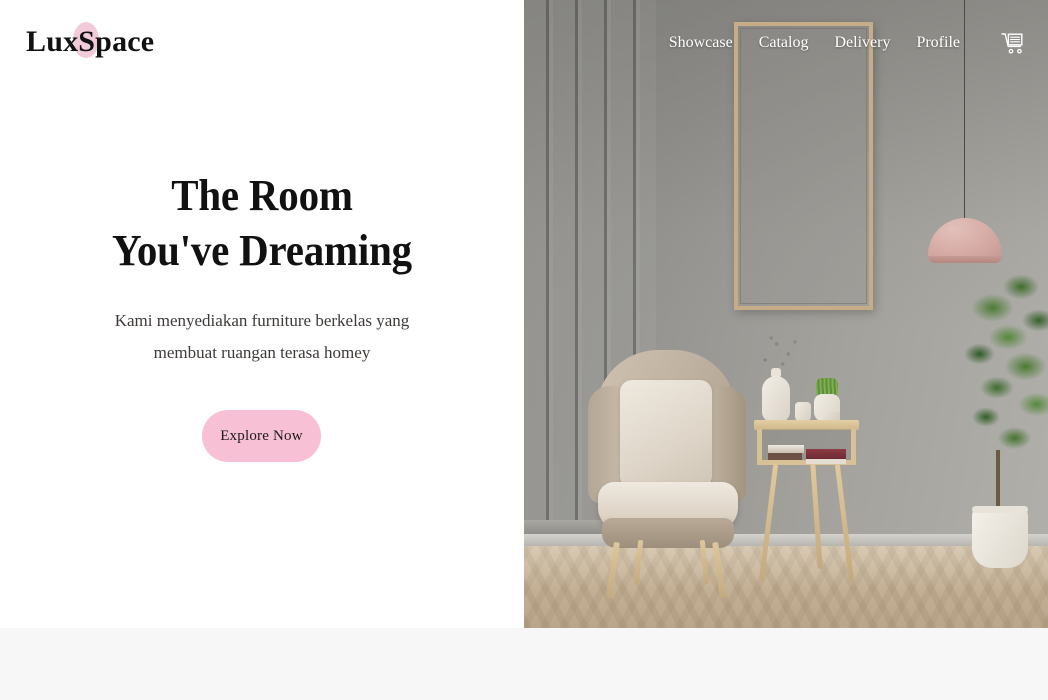 This screenshot has width=1048, height=700. Describe the element at coordinates (786, 449) in the screenshot. I see `book-stack-light` at that location.